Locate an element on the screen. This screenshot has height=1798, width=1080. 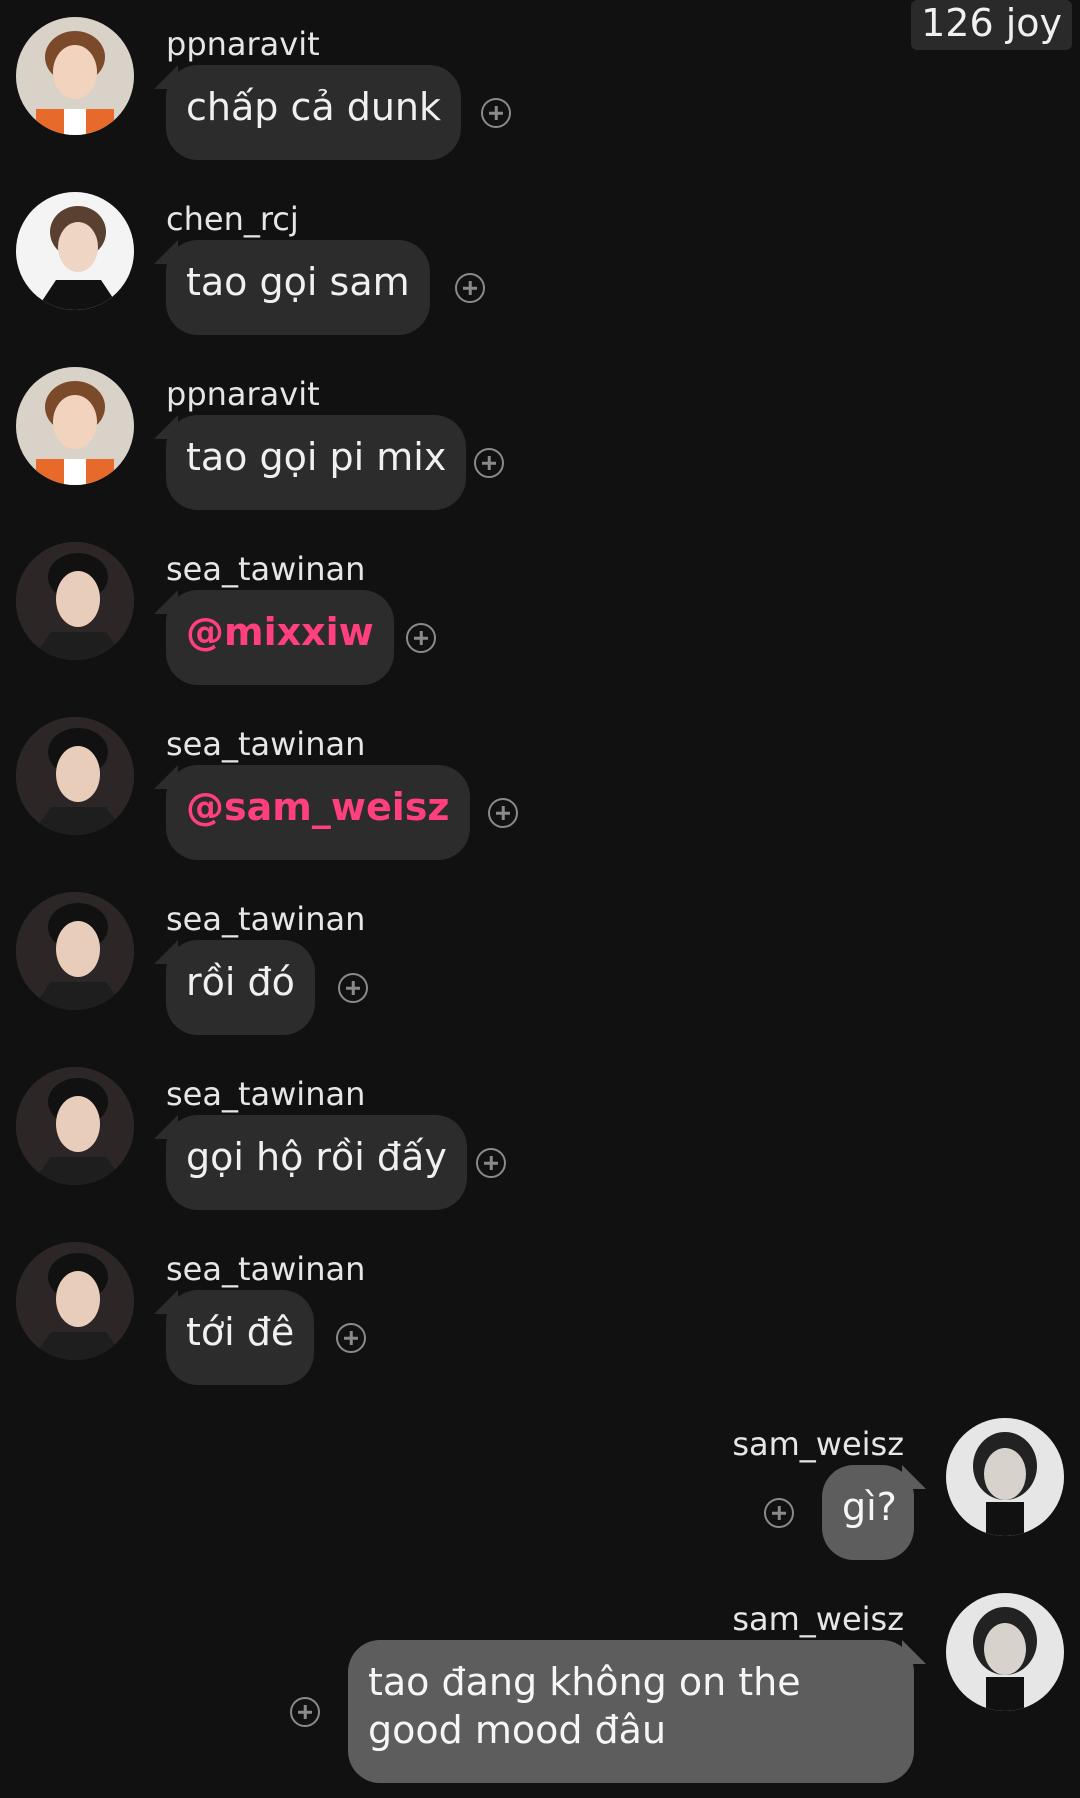
message-bubble: tao gọi pi mix is located at coordinates (316, 462).